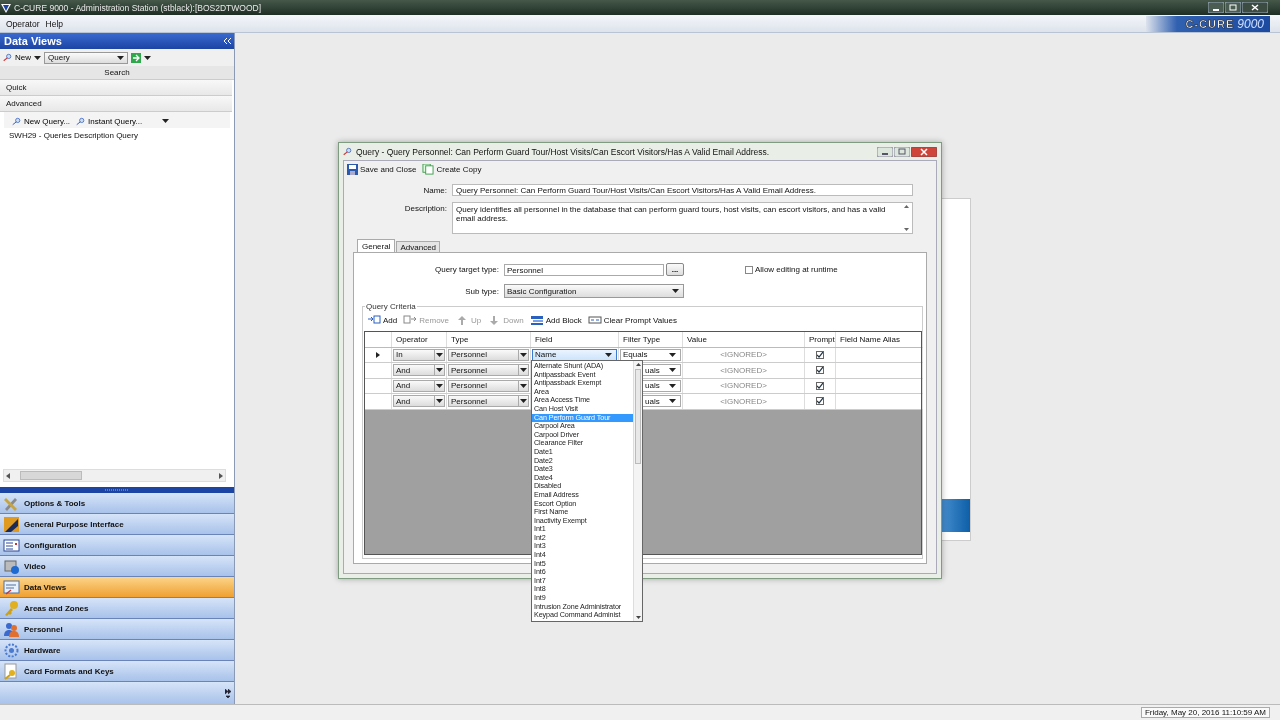 The width and height of the screenshot is (1280, 720). What do you see at coordinates (682, 190) in the screenshot?
I see `name-field: Query Personnel: Can Perform Guard Tour/Host Visits/Can Escort Visitors/Has A Valid Email Address.` at bounding box center [682, 190].